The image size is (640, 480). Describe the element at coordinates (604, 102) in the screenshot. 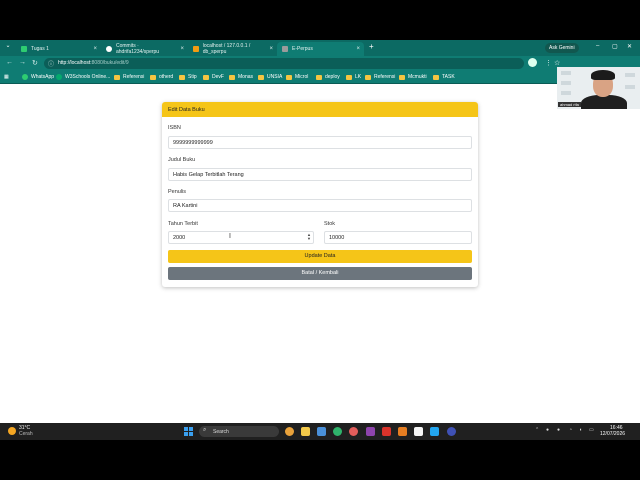

I see `presenter-body` at that location.